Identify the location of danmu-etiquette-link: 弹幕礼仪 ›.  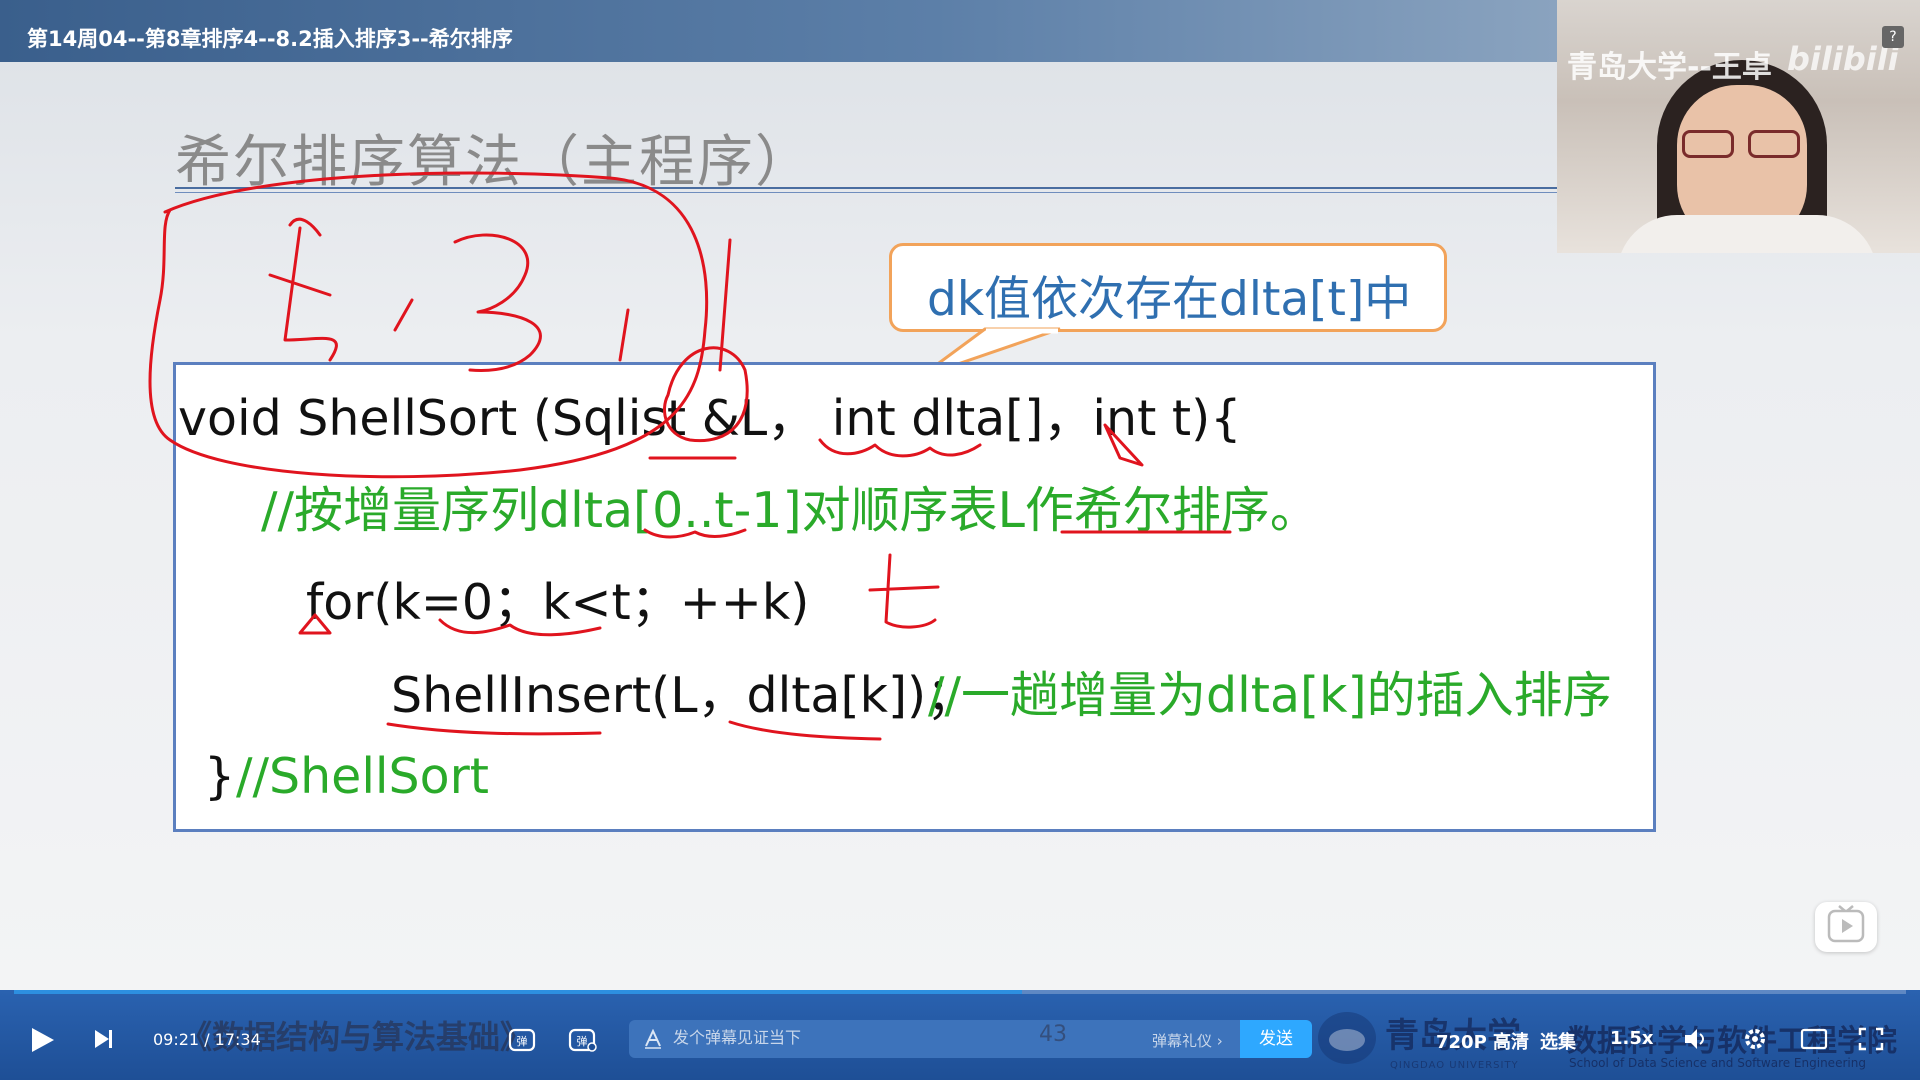
(1187, 1040).